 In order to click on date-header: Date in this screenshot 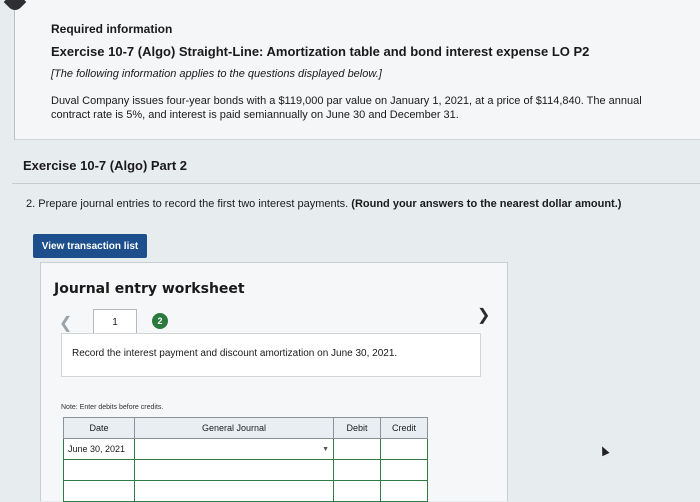, I will do `click(99, 428)`.